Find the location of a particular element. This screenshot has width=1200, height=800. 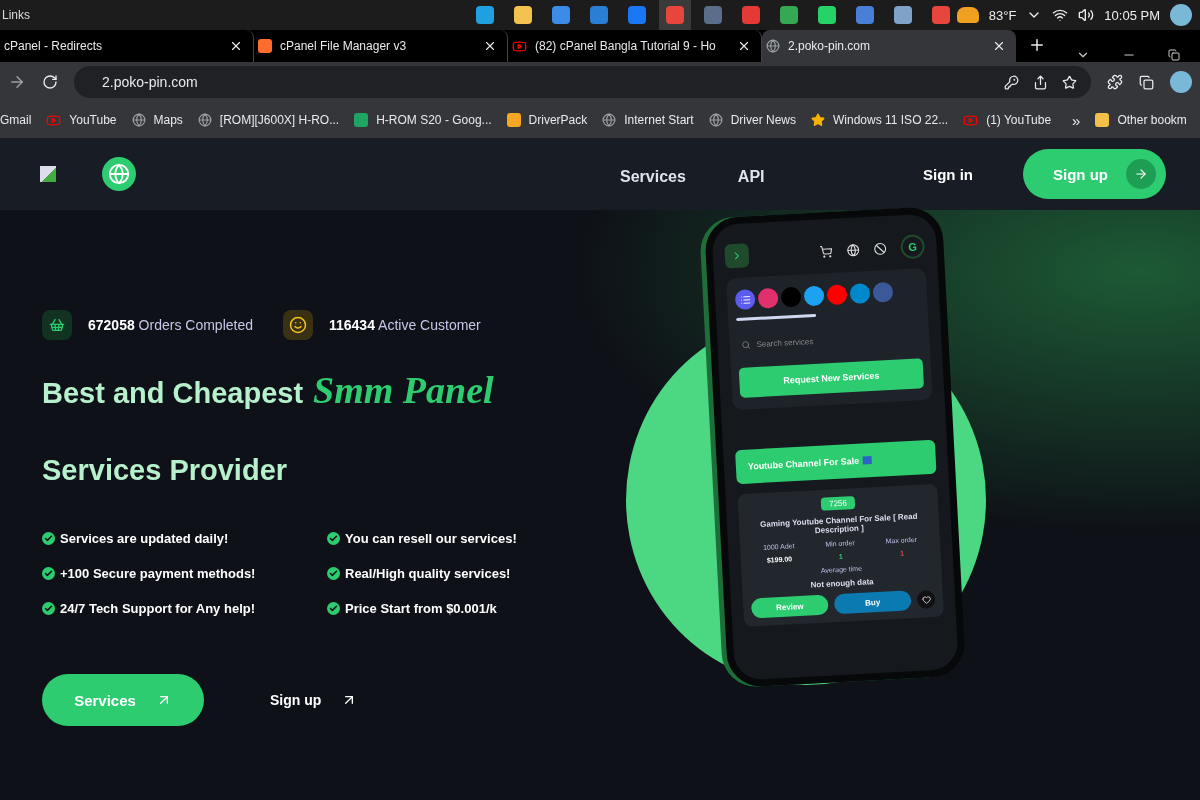

feature-text: Real/High quality services! is located at coordinates (428, 573).